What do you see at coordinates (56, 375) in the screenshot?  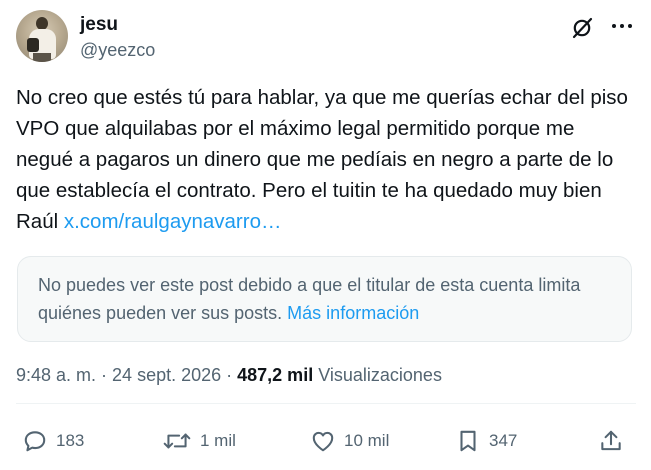 I see `tweet-time: 9:48 a. m.` at bounding box center [56, 375].